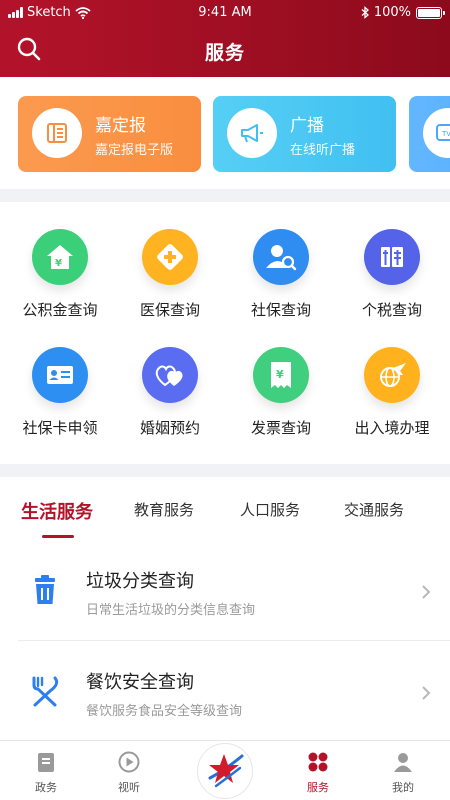  I want to click on service-label: 医保查询, so click(169, 310).